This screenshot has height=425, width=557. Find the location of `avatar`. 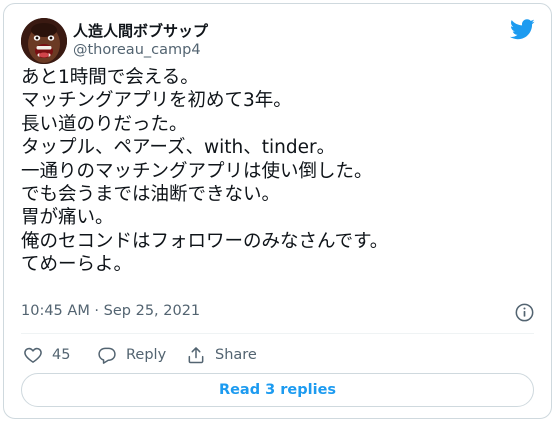

avatar is located at coordinates (44, 41).